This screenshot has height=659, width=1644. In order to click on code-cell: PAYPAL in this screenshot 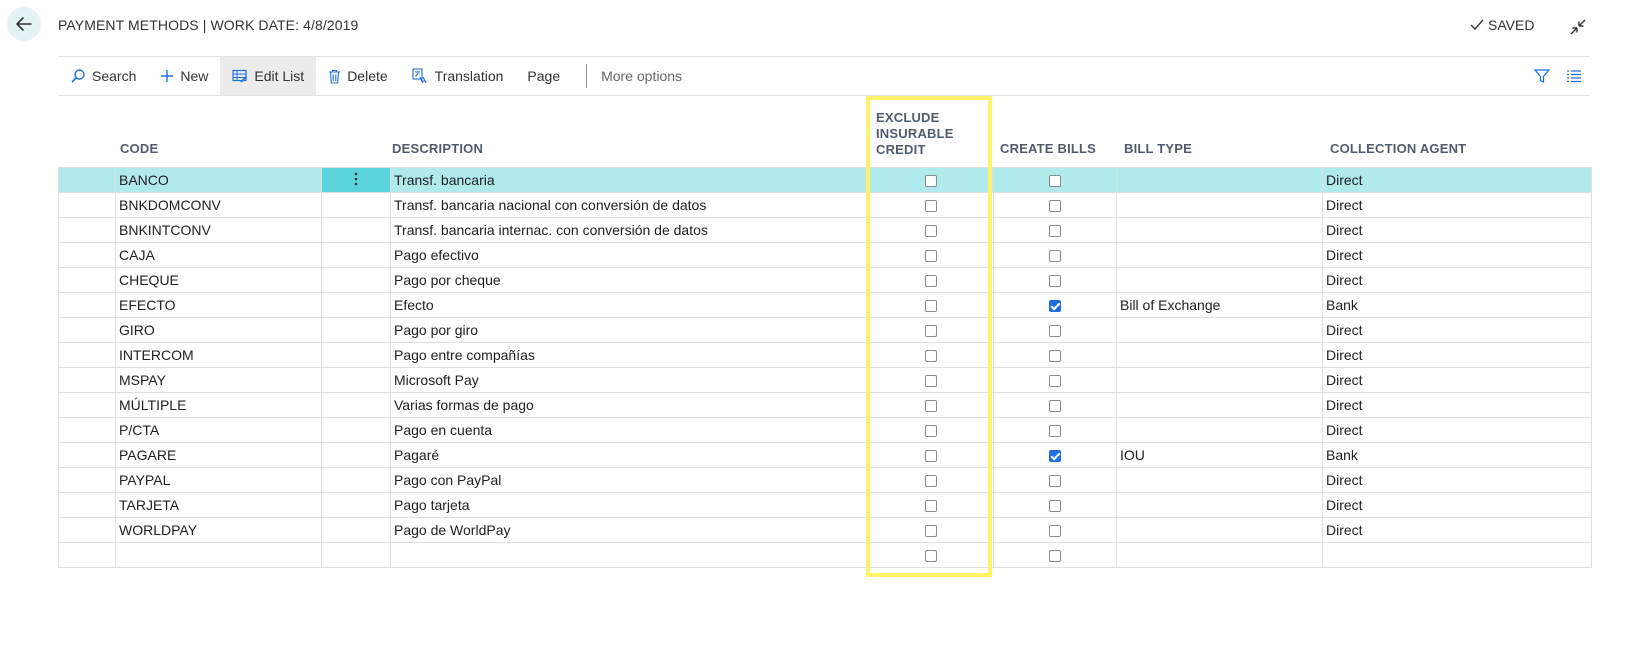, I will do `click(218, 480)`.